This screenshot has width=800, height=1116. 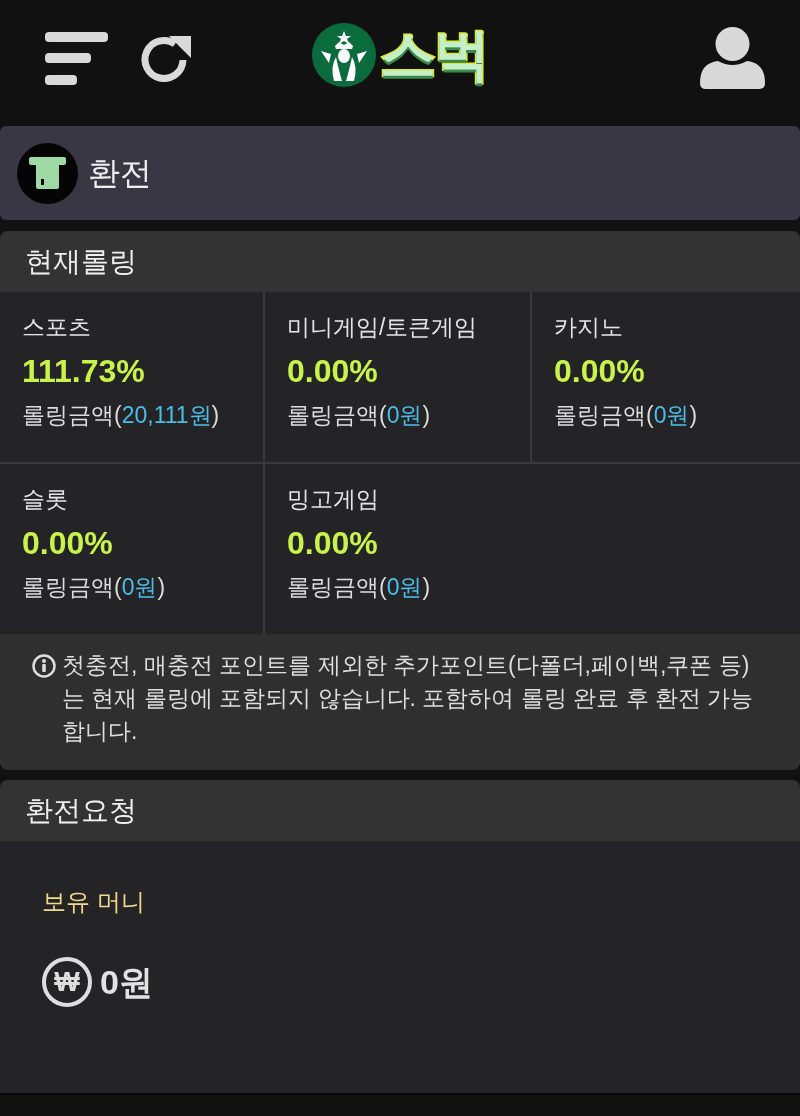 I want to click on round-emblem-icon, so click(x=344, y=55).